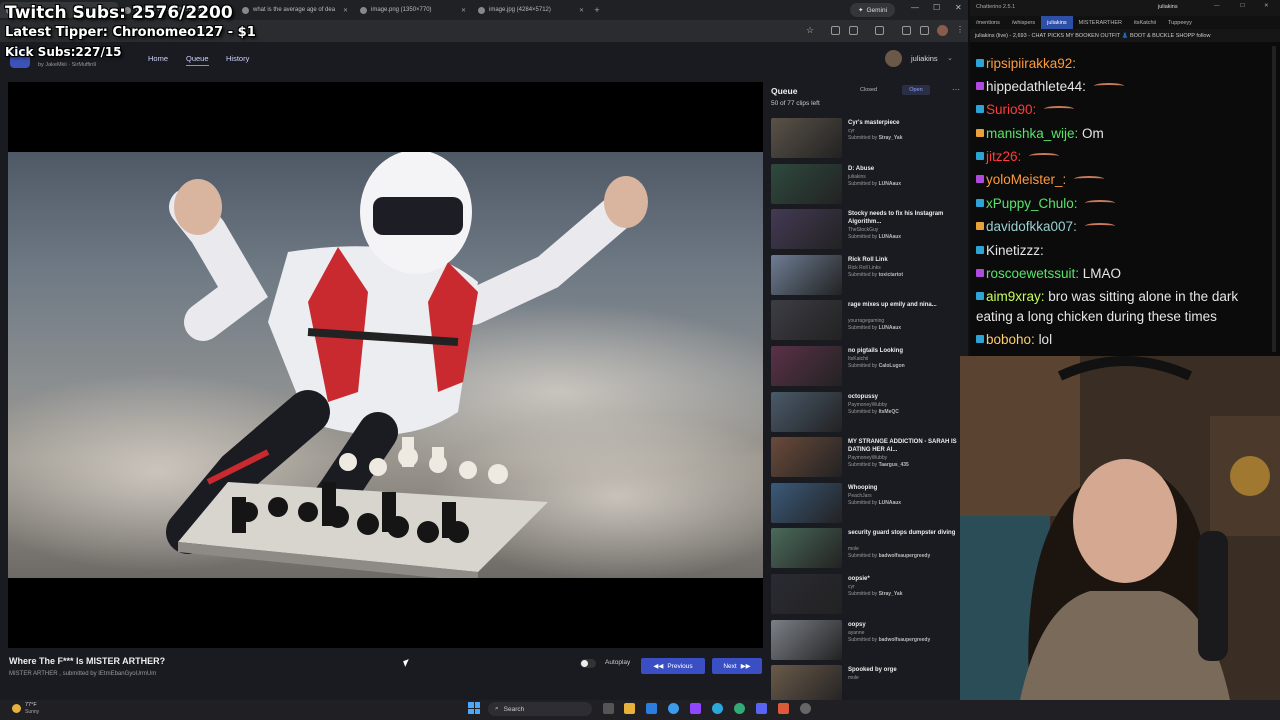  I want to click on queue-open-button: Open, so click(916, 90).